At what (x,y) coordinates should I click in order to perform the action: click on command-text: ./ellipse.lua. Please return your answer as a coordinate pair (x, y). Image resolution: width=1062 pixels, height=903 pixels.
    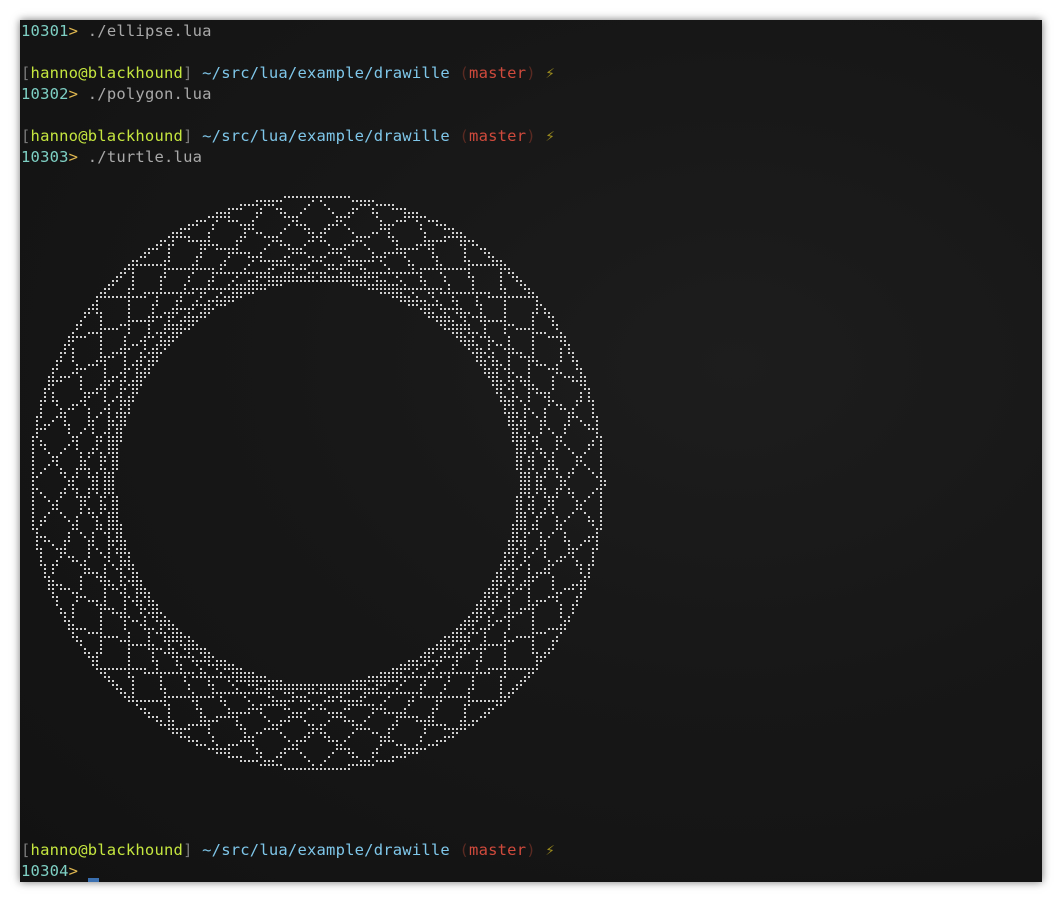
    Looking at the image, I should click on (145, 31).